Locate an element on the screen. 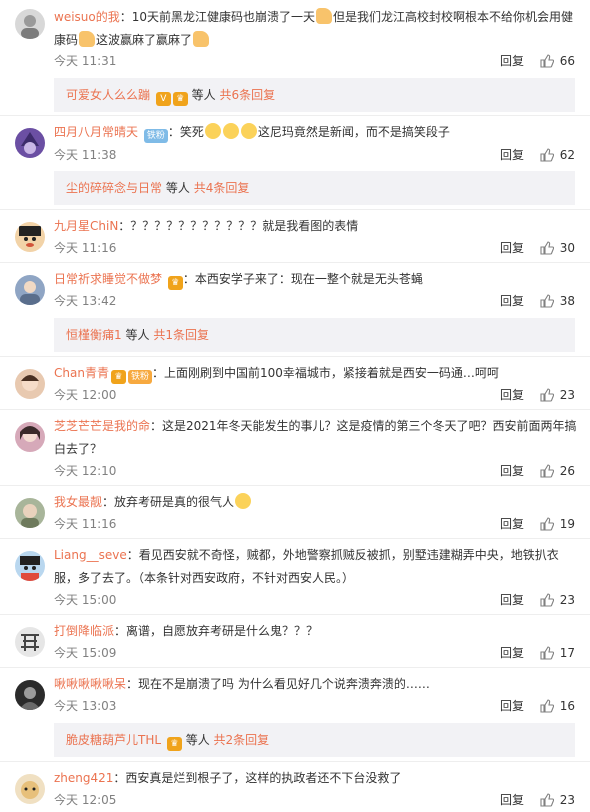 This screenshot has height=812, width=590. more-replies-link: 共4条回复 is located at coordinates (222, 188).